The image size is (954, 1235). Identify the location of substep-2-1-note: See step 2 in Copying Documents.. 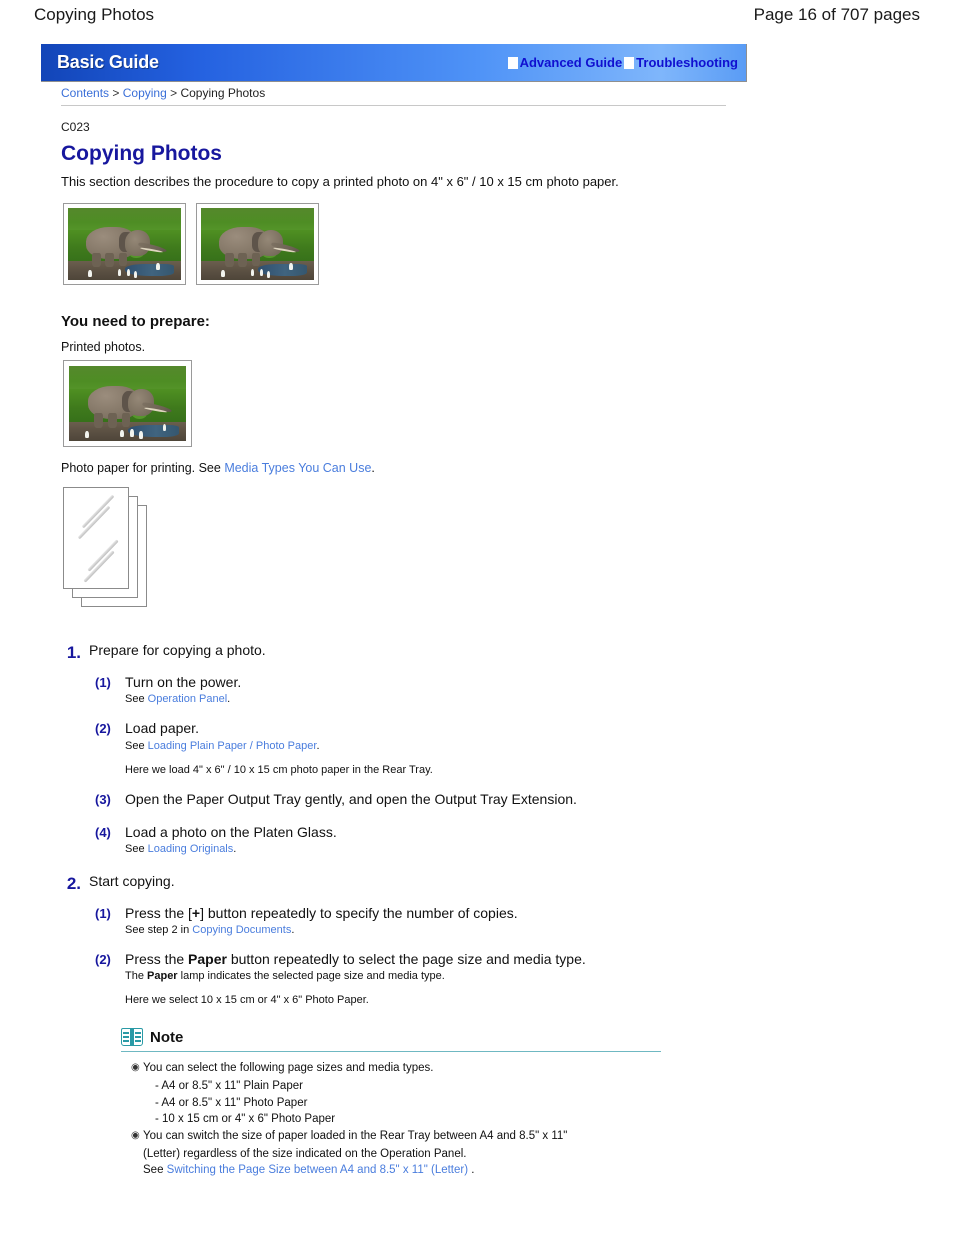
(523, 930).